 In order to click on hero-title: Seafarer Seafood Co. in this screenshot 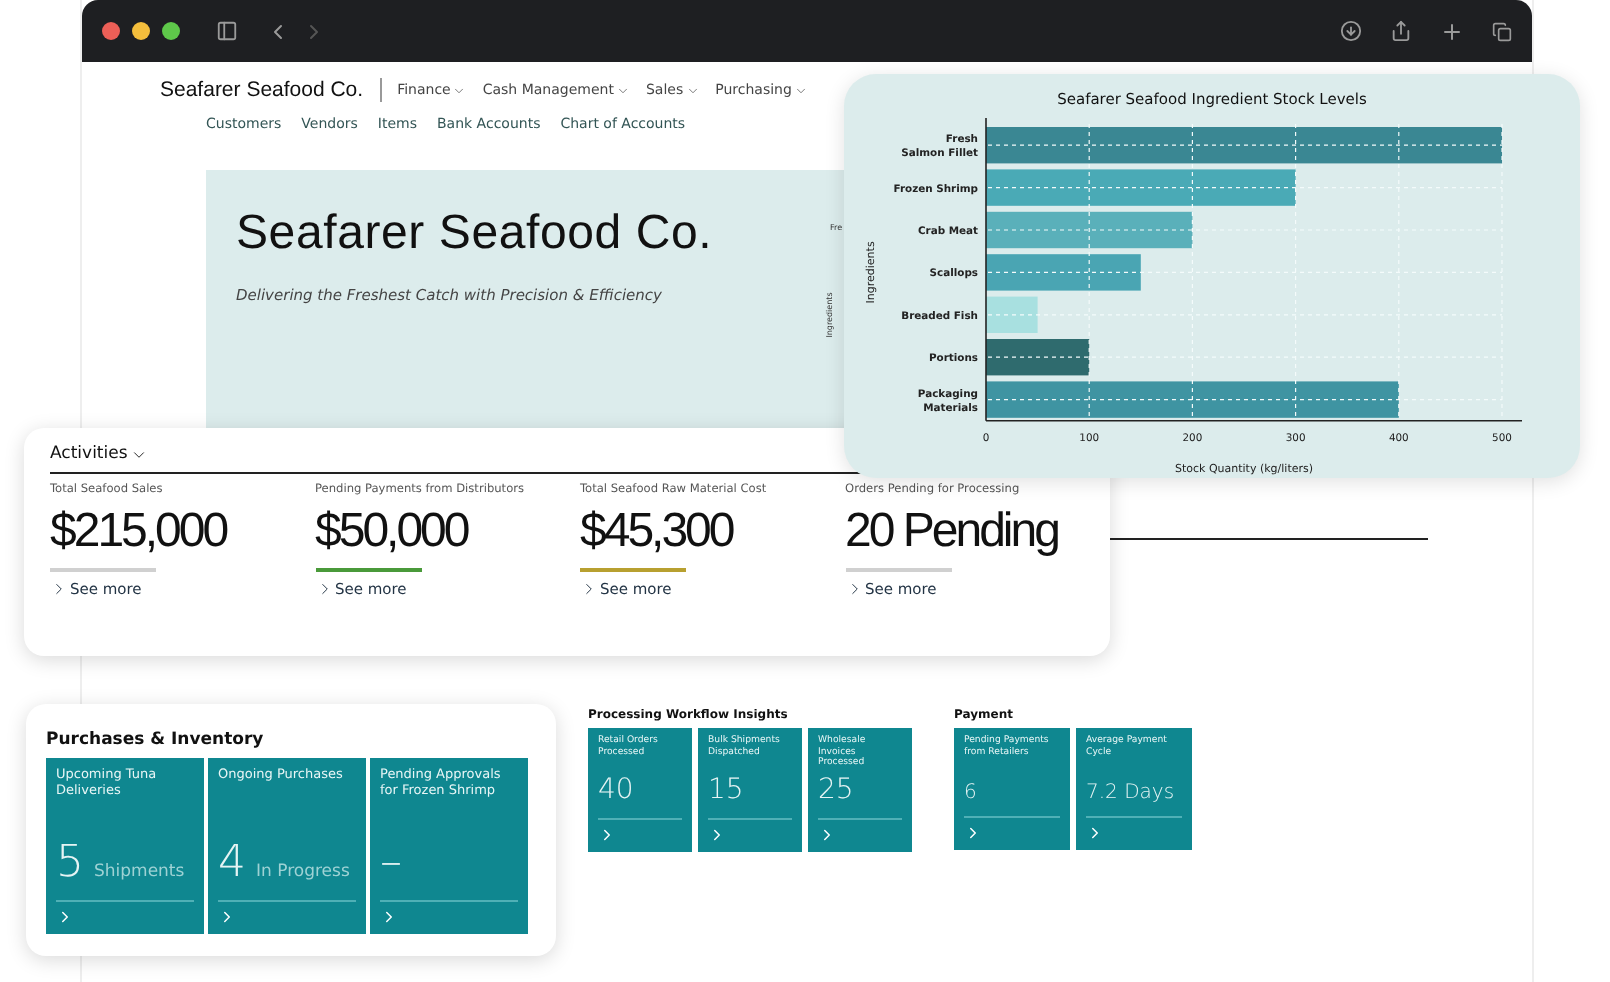, I will do `click(474, 234)`.